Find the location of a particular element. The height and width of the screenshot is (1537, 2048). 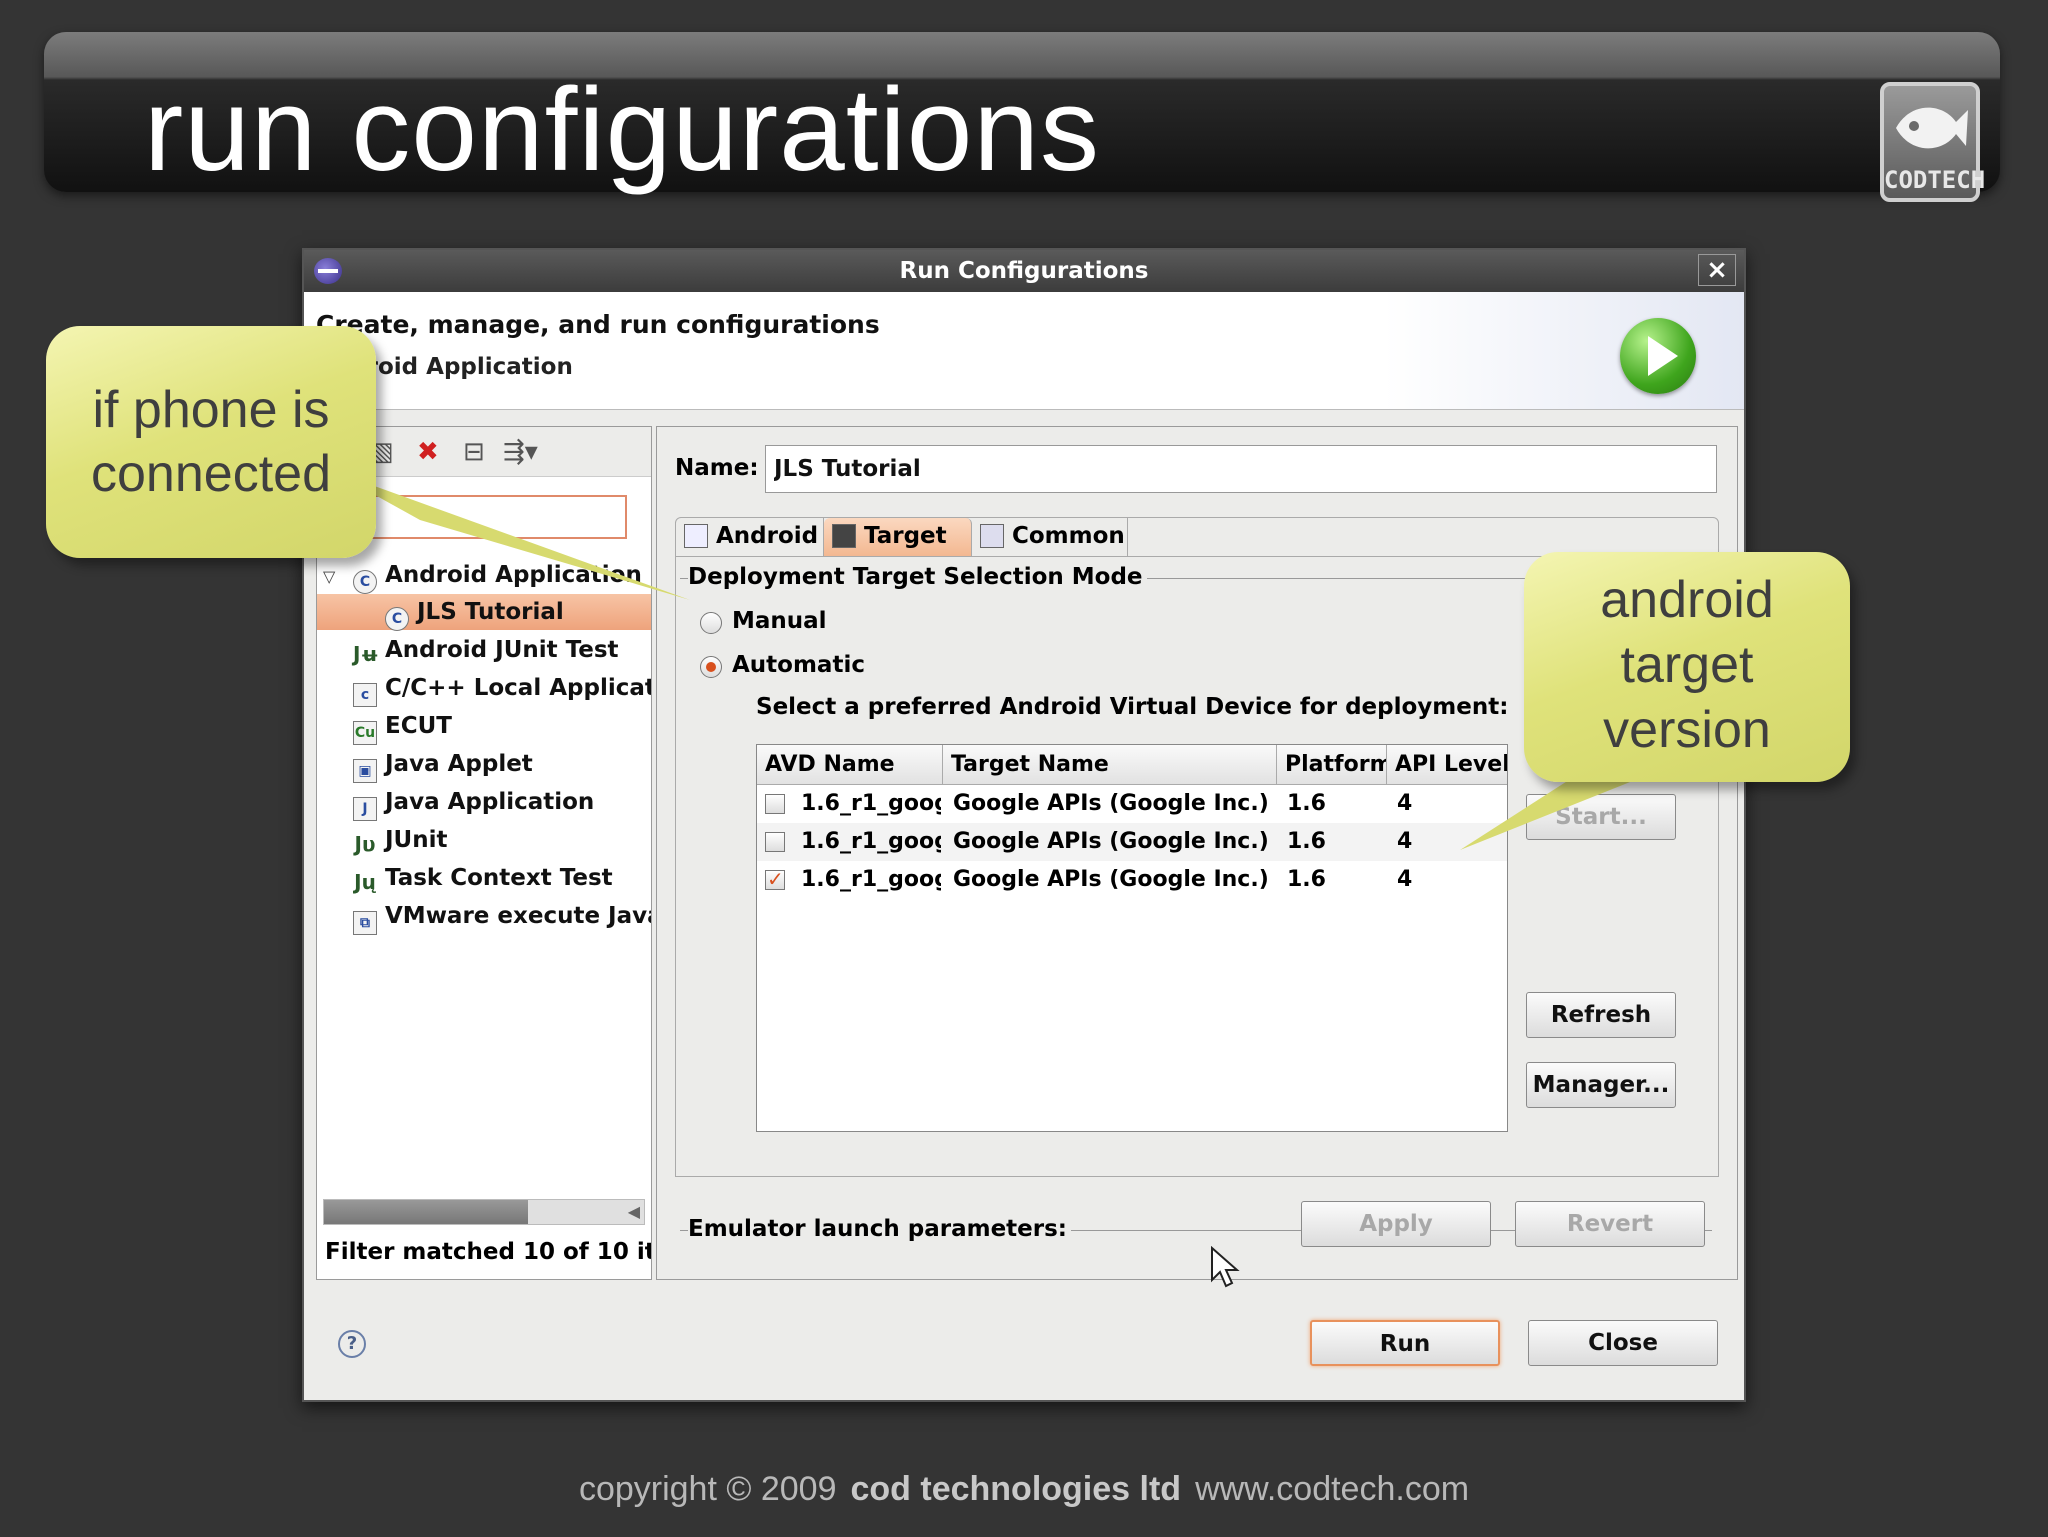

apply-button: Apply is located at coordinates (1396, 1224).